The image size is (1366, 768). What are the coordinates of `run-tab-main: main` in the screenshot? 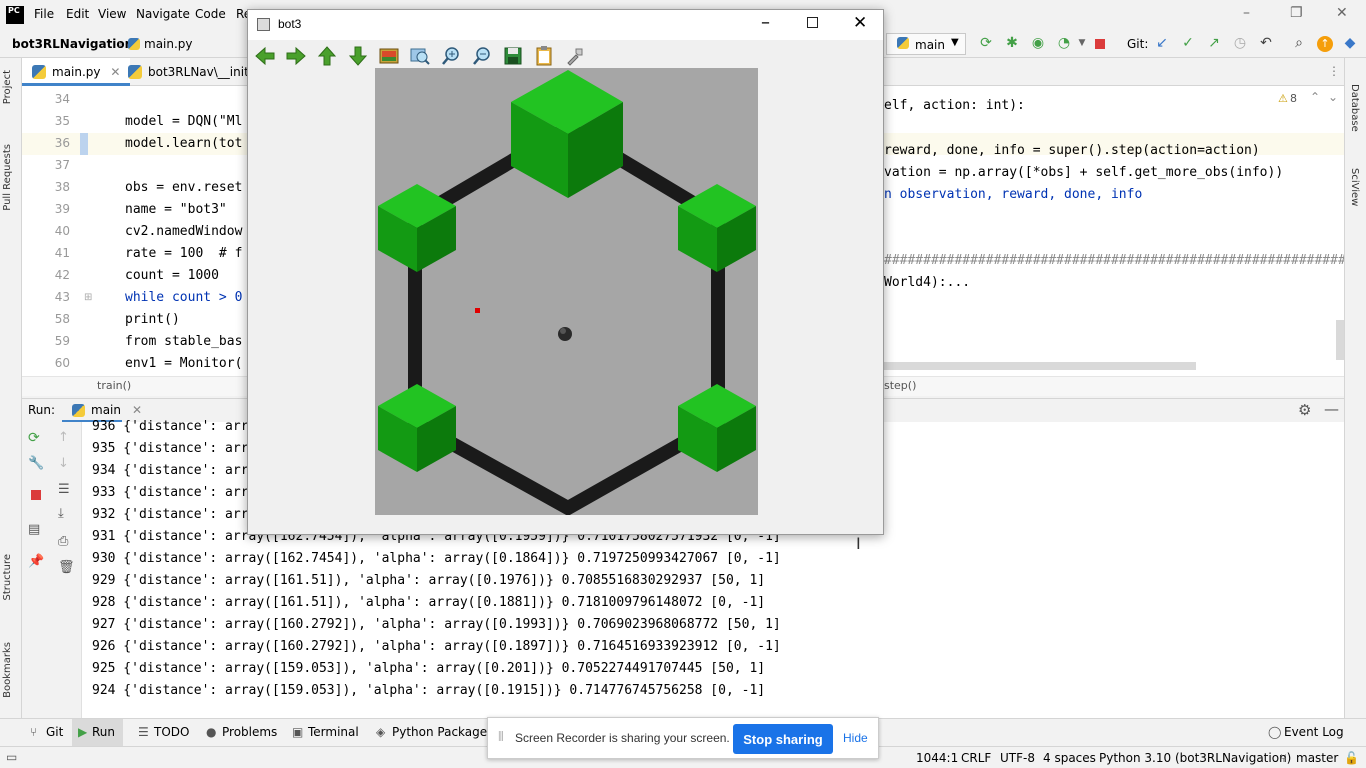 It's located at (106, 410).